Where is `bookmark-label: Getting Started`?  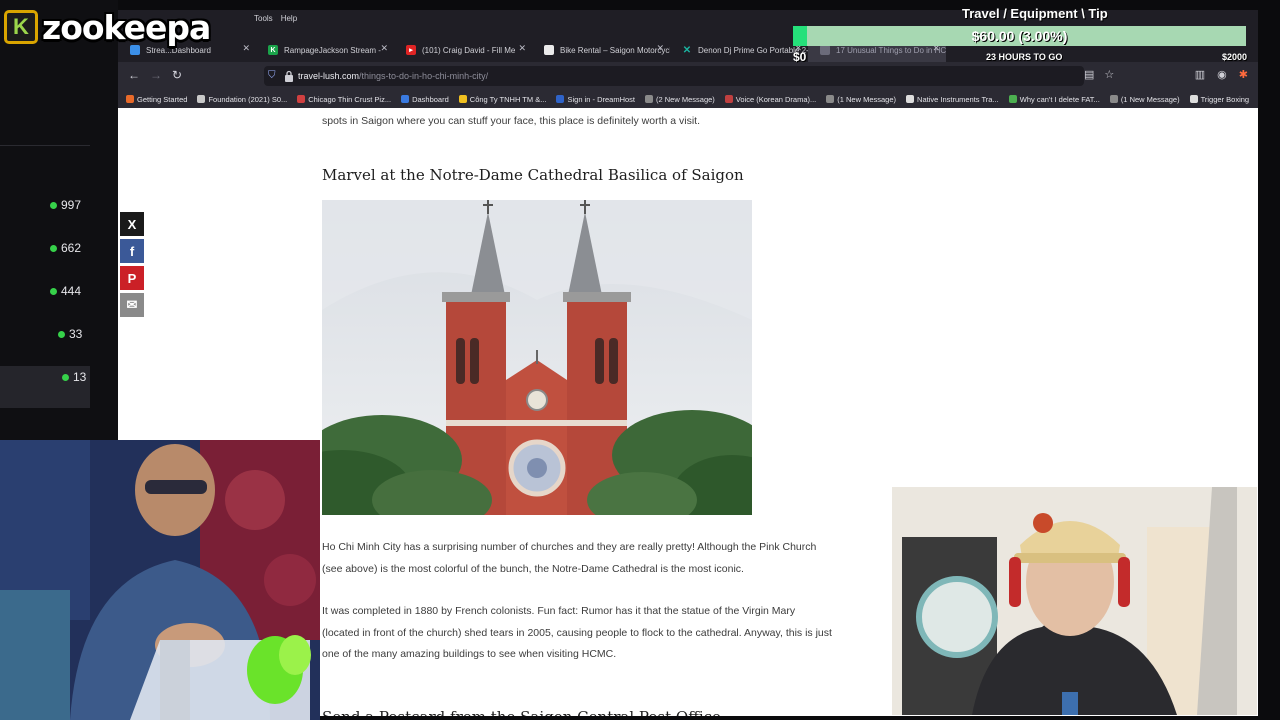
bookmark-label: Getting Started is located at coordinates (162, 99).